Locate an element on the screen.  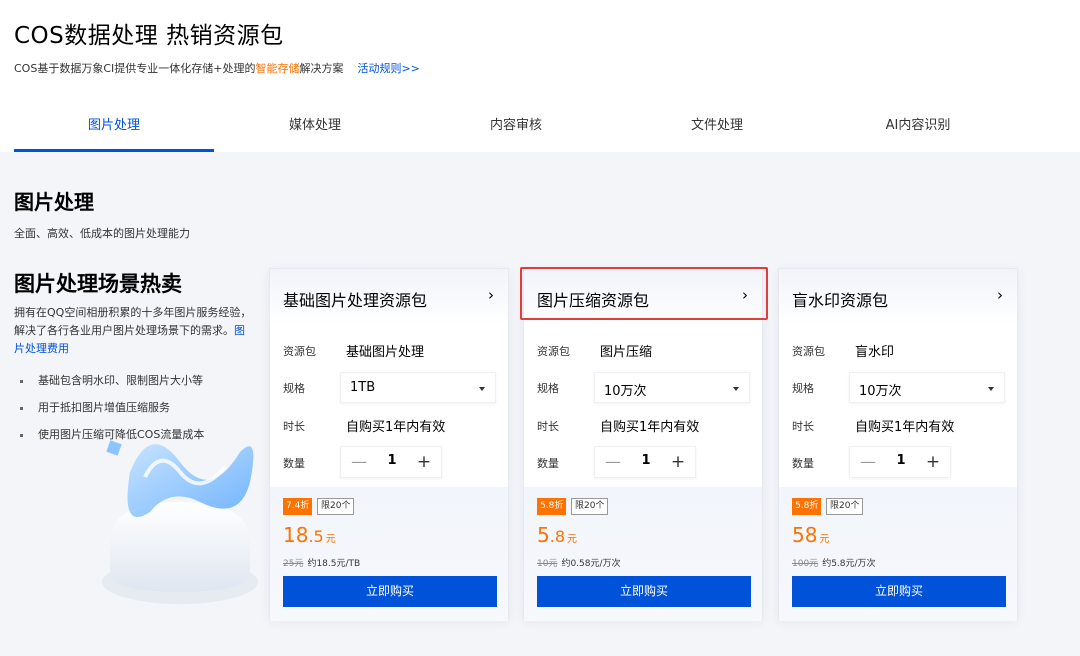
price-decimal: .8 is located at coordinates (557, 536).